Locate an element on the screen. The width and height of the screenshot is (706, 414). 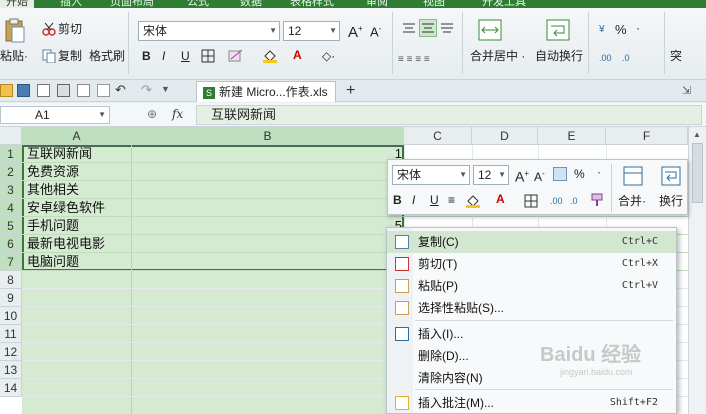
cell-a: 其他相关 is located at coordinates (51, 190).